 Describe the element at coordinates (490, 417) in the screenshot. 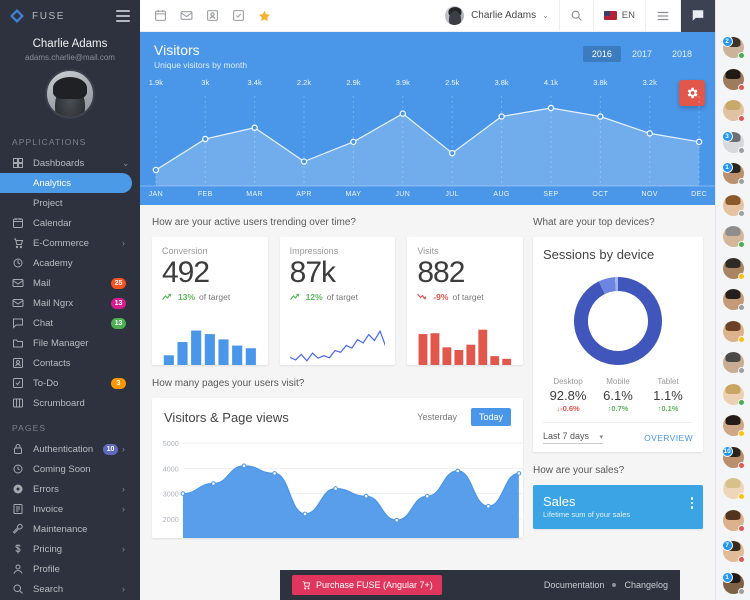

I see `pages-tab-today: Today` at that location.